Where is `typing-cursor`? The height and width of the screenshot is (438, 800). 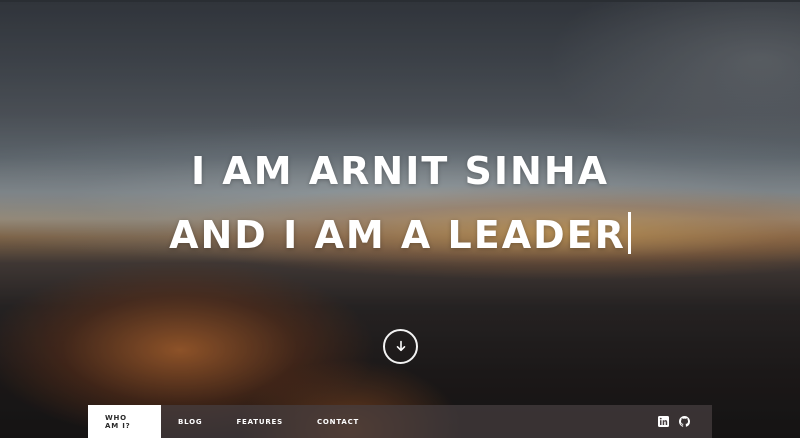 typing-cursor is located at coordinates (629, 233).